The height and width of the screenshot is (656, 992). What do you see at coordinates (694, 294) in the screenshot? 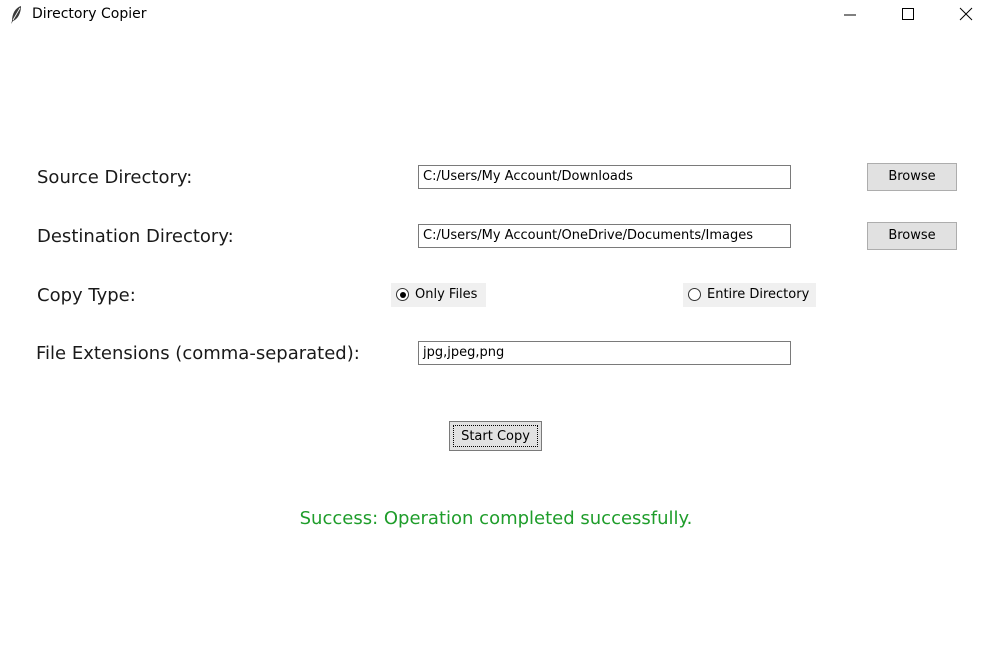
I see `radio-unselected-icon` at bounding box center [694, 294].